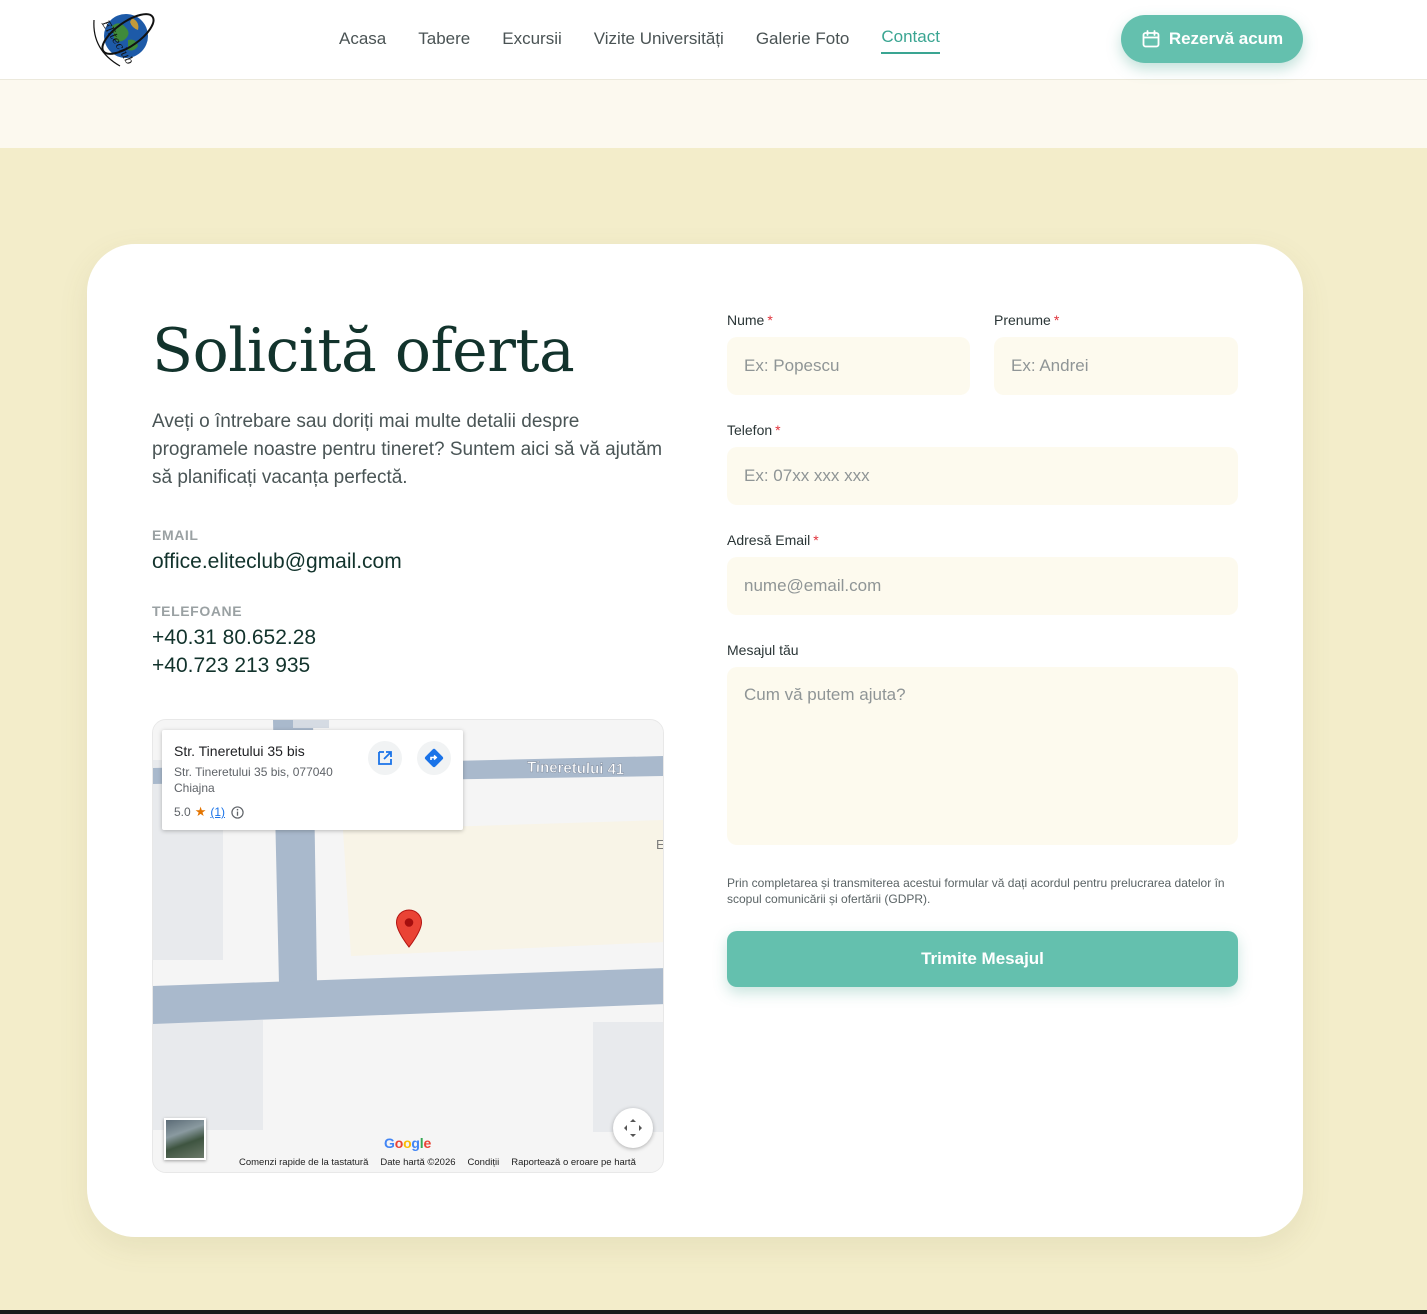 This screenshot has height=1314, width=1427. What do you see at coordinates (982, 476) in the screenshot?
I see `telefon-input: Ex: 07xx xxx xxx` at bounding box center [982, 476].